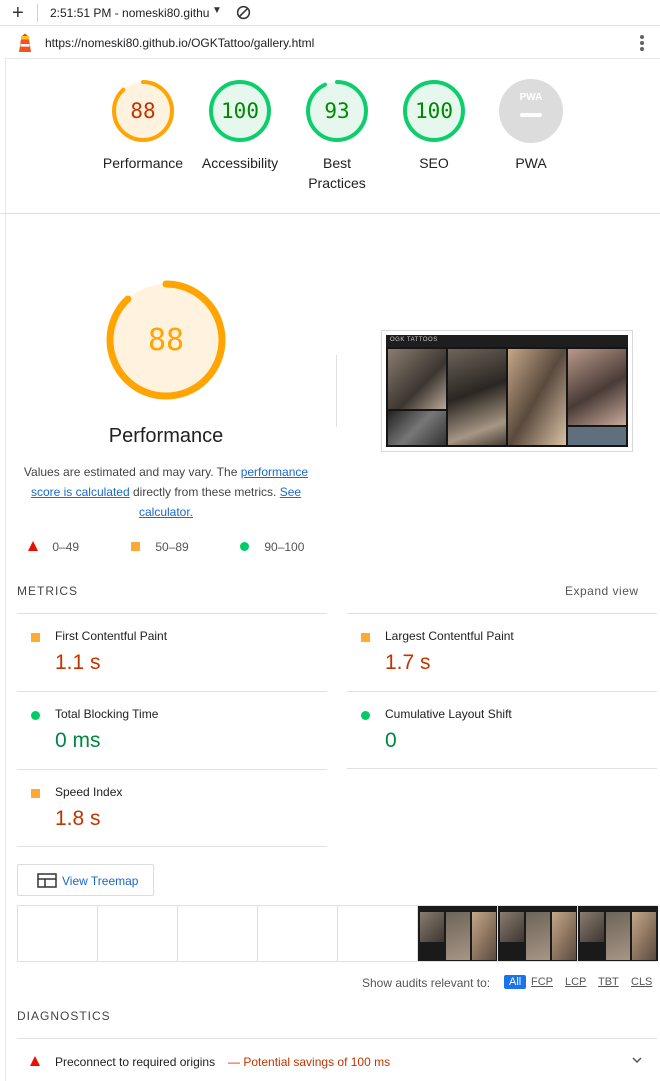  Describe the element at coordinates (608, 982) in the screenshot. I see `filter-chip-tbt: TBT` at that location.